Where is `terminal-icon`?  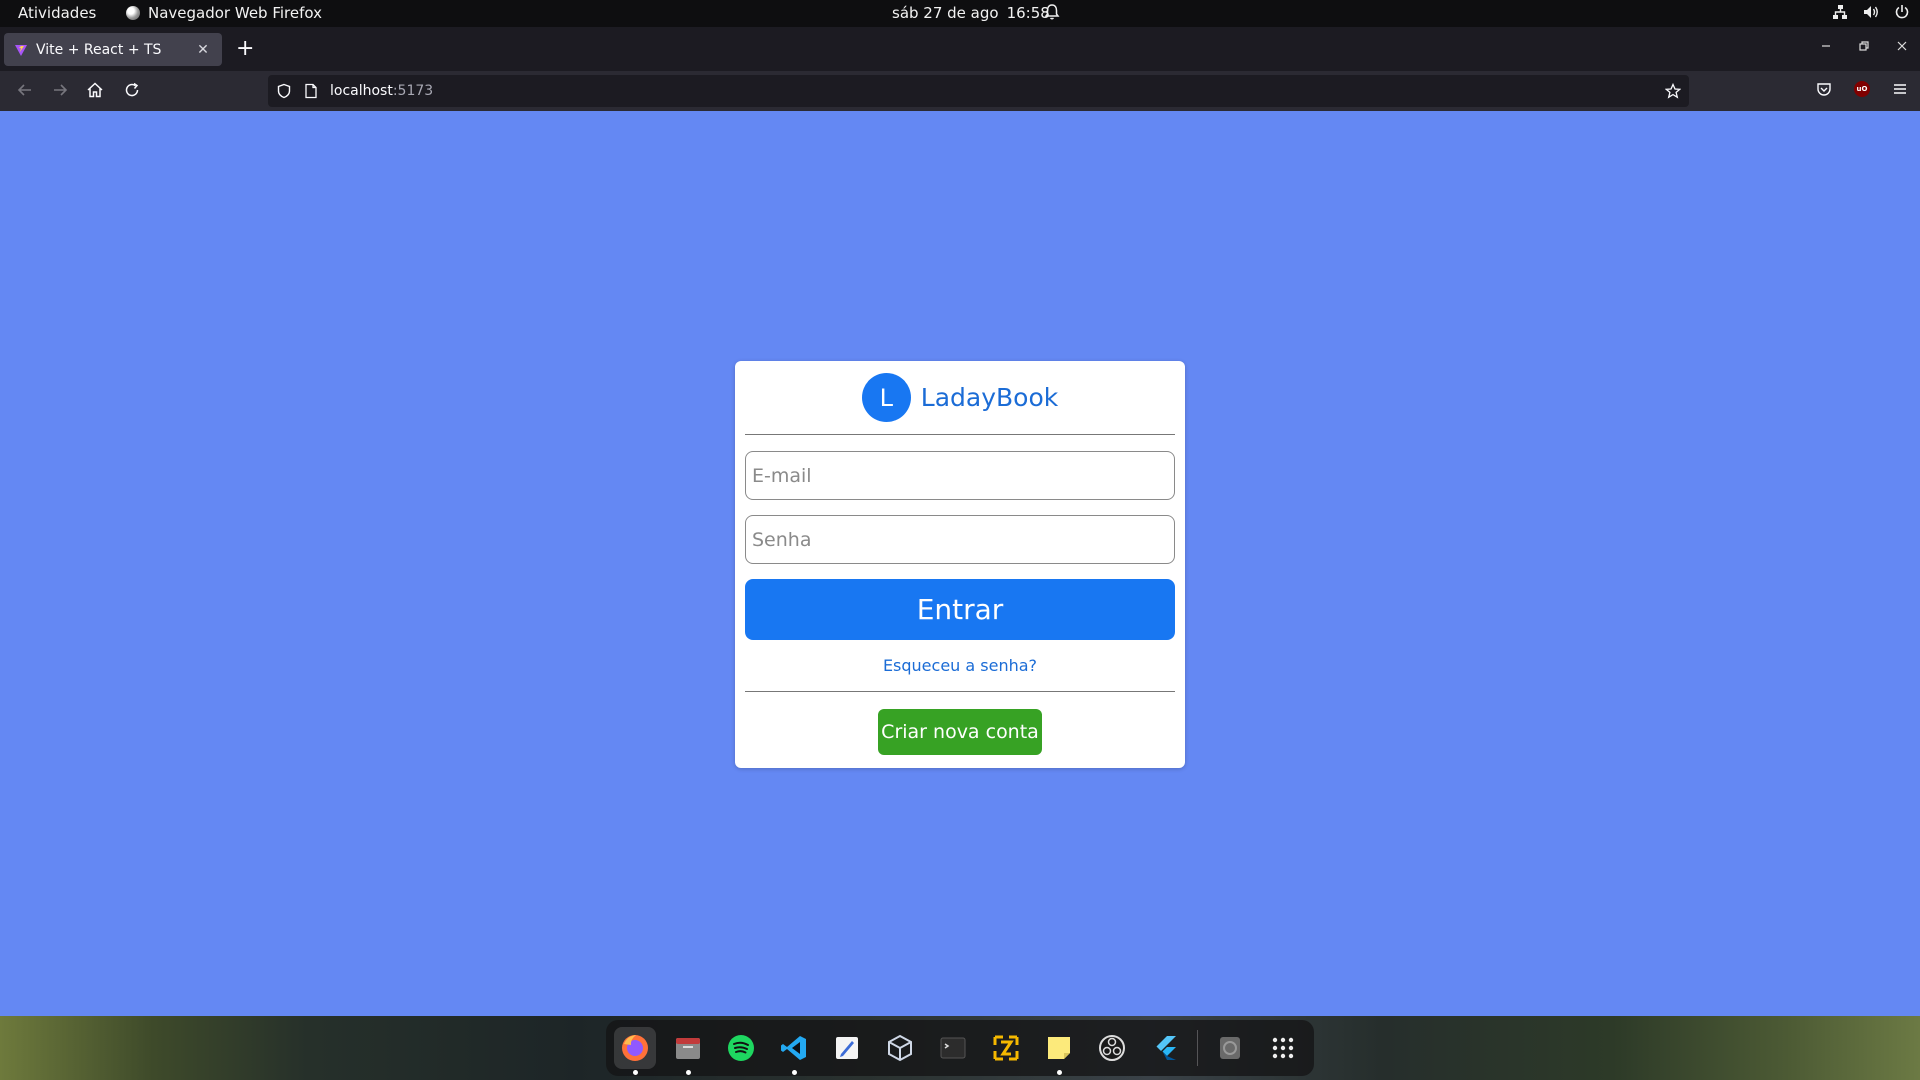
terminal-icon is located at coordinates (953, 1048).